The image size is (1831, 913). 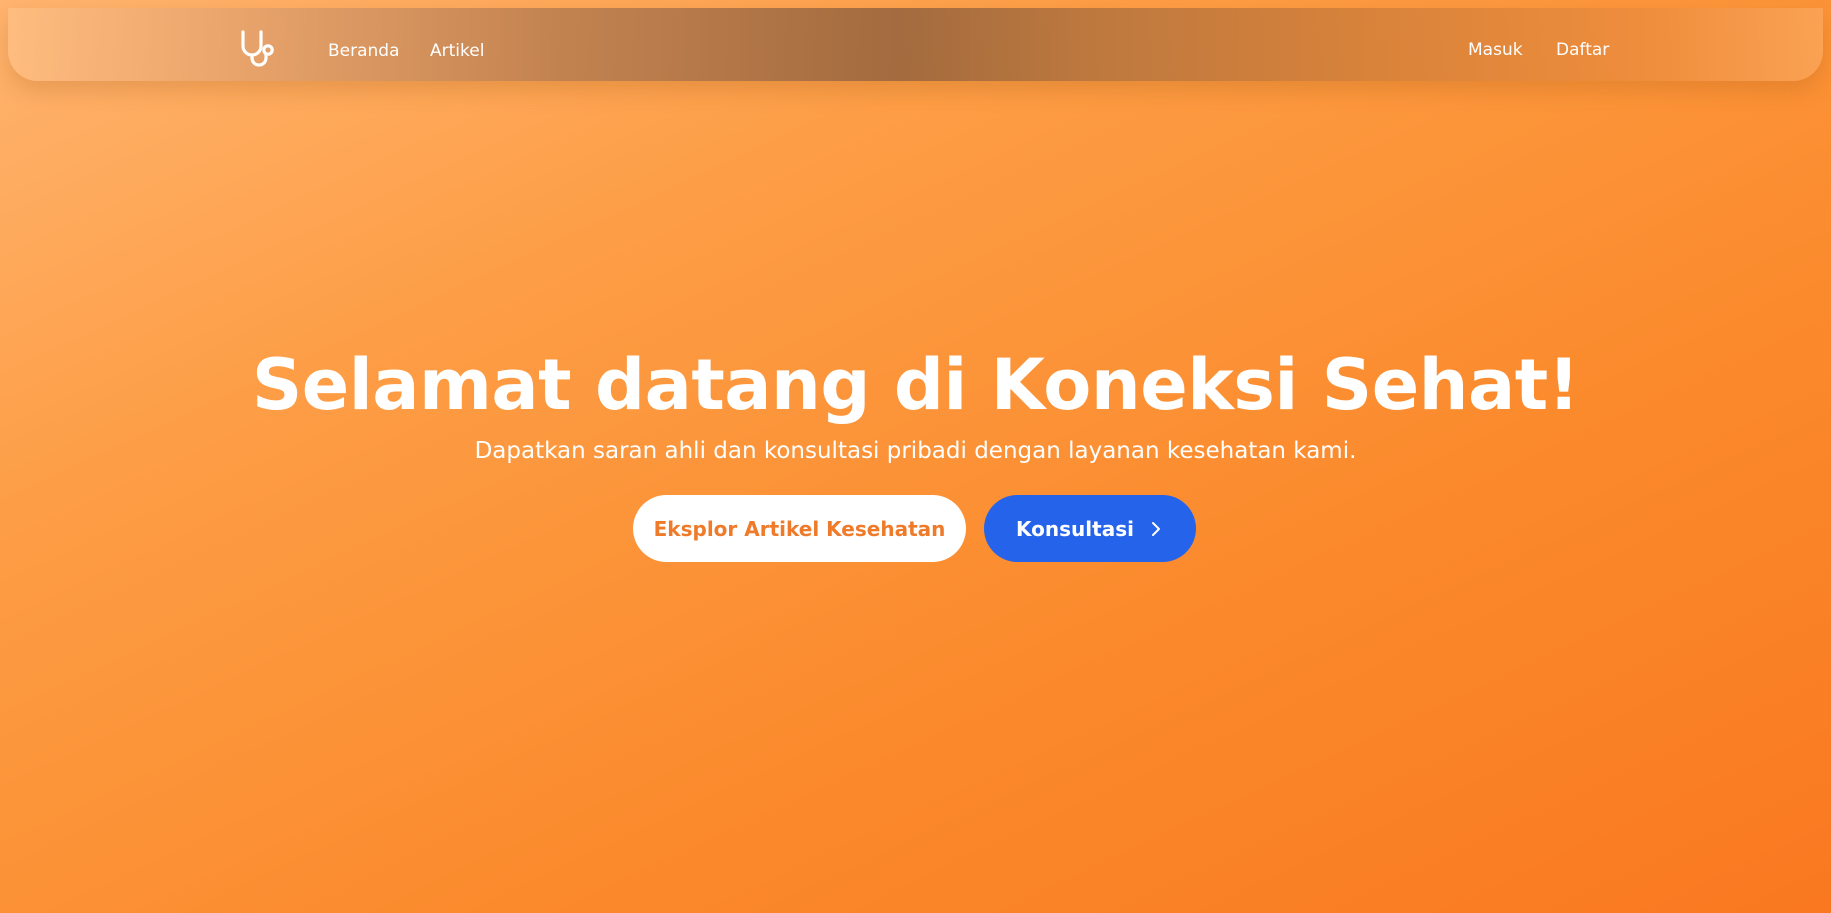 I want to click on nav-link-articles: Artikel, so click(x=457, y=51).